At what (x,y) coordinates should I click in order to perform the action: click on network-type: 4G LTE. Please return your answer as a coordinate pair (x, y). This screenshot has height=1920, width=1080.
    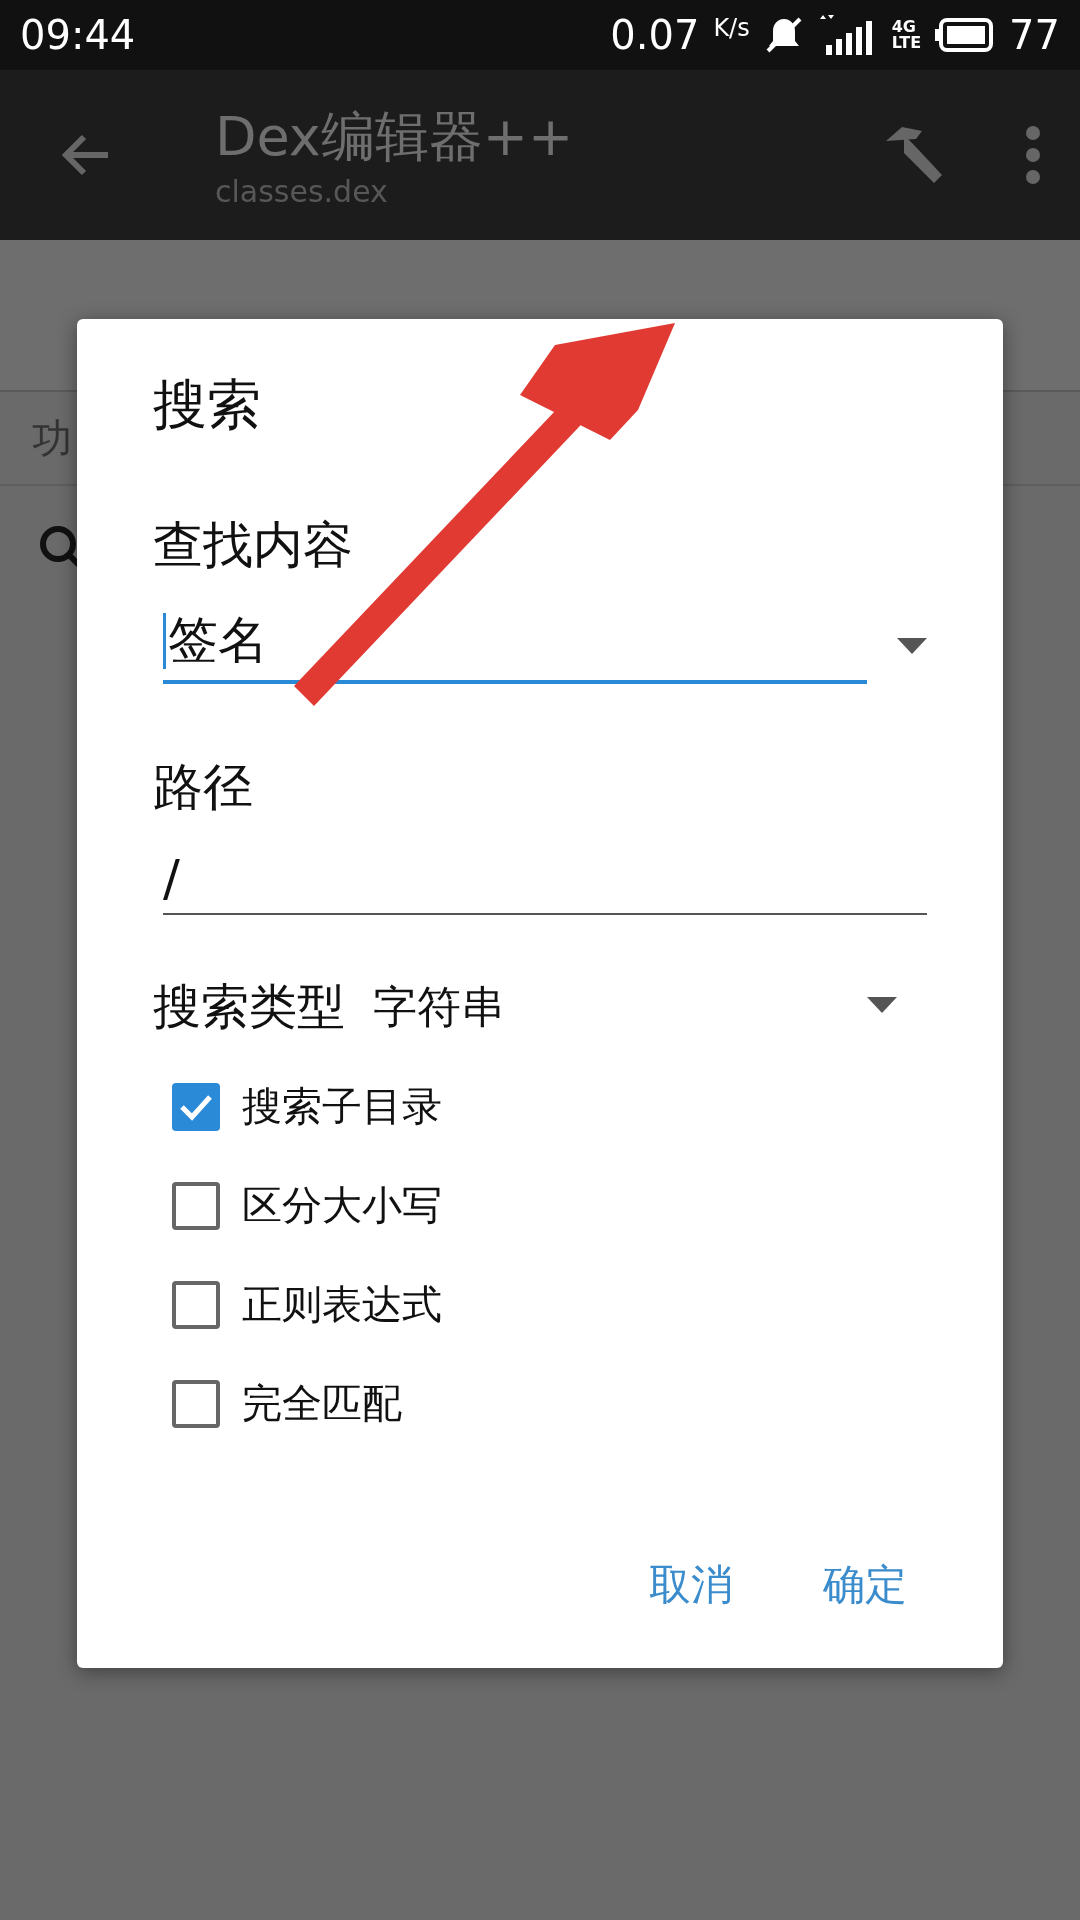
    Looking at the image, I should click on (906, 35).